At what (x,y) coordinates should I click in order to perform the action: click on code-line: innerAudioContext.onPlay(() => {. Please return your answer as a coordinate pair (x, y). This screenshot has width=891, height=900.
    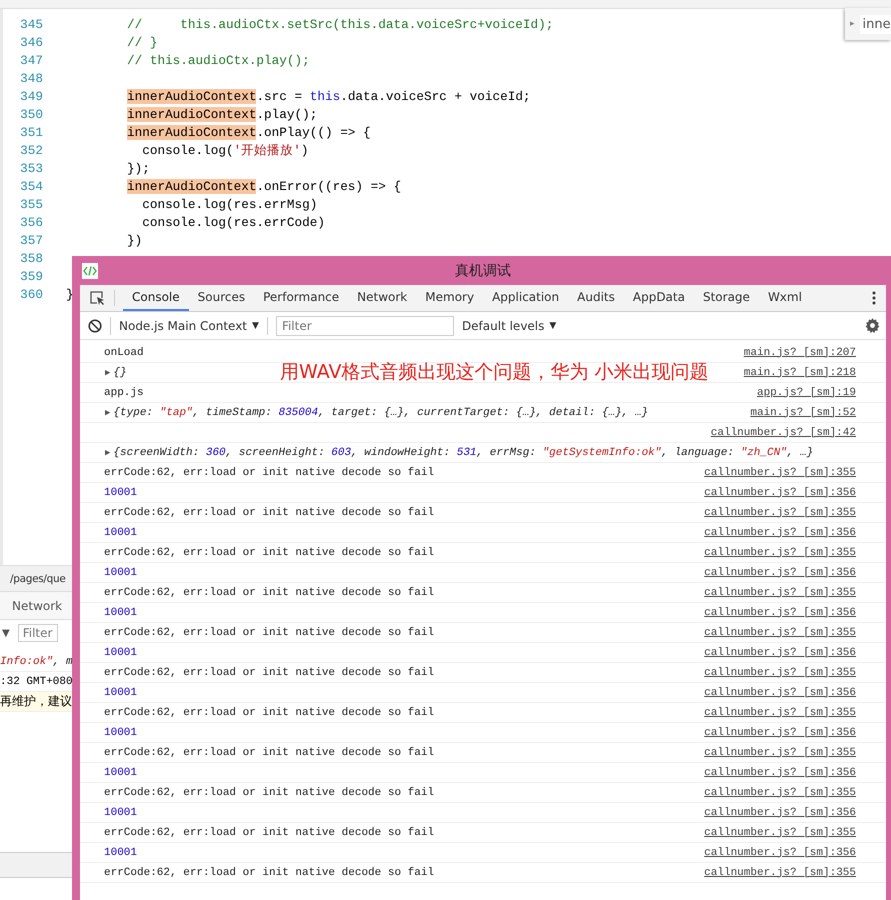
    Looking at the image, I should click on (249, 132).